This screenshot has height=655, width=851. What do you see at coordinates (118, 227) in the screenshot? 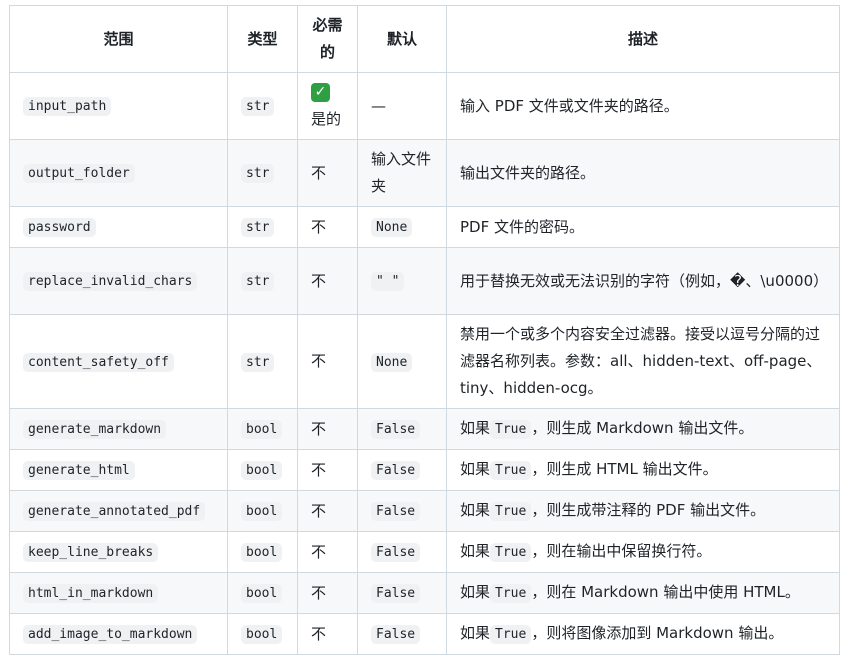
I see `param-name-cell: password` at bounding box center [118, 227].